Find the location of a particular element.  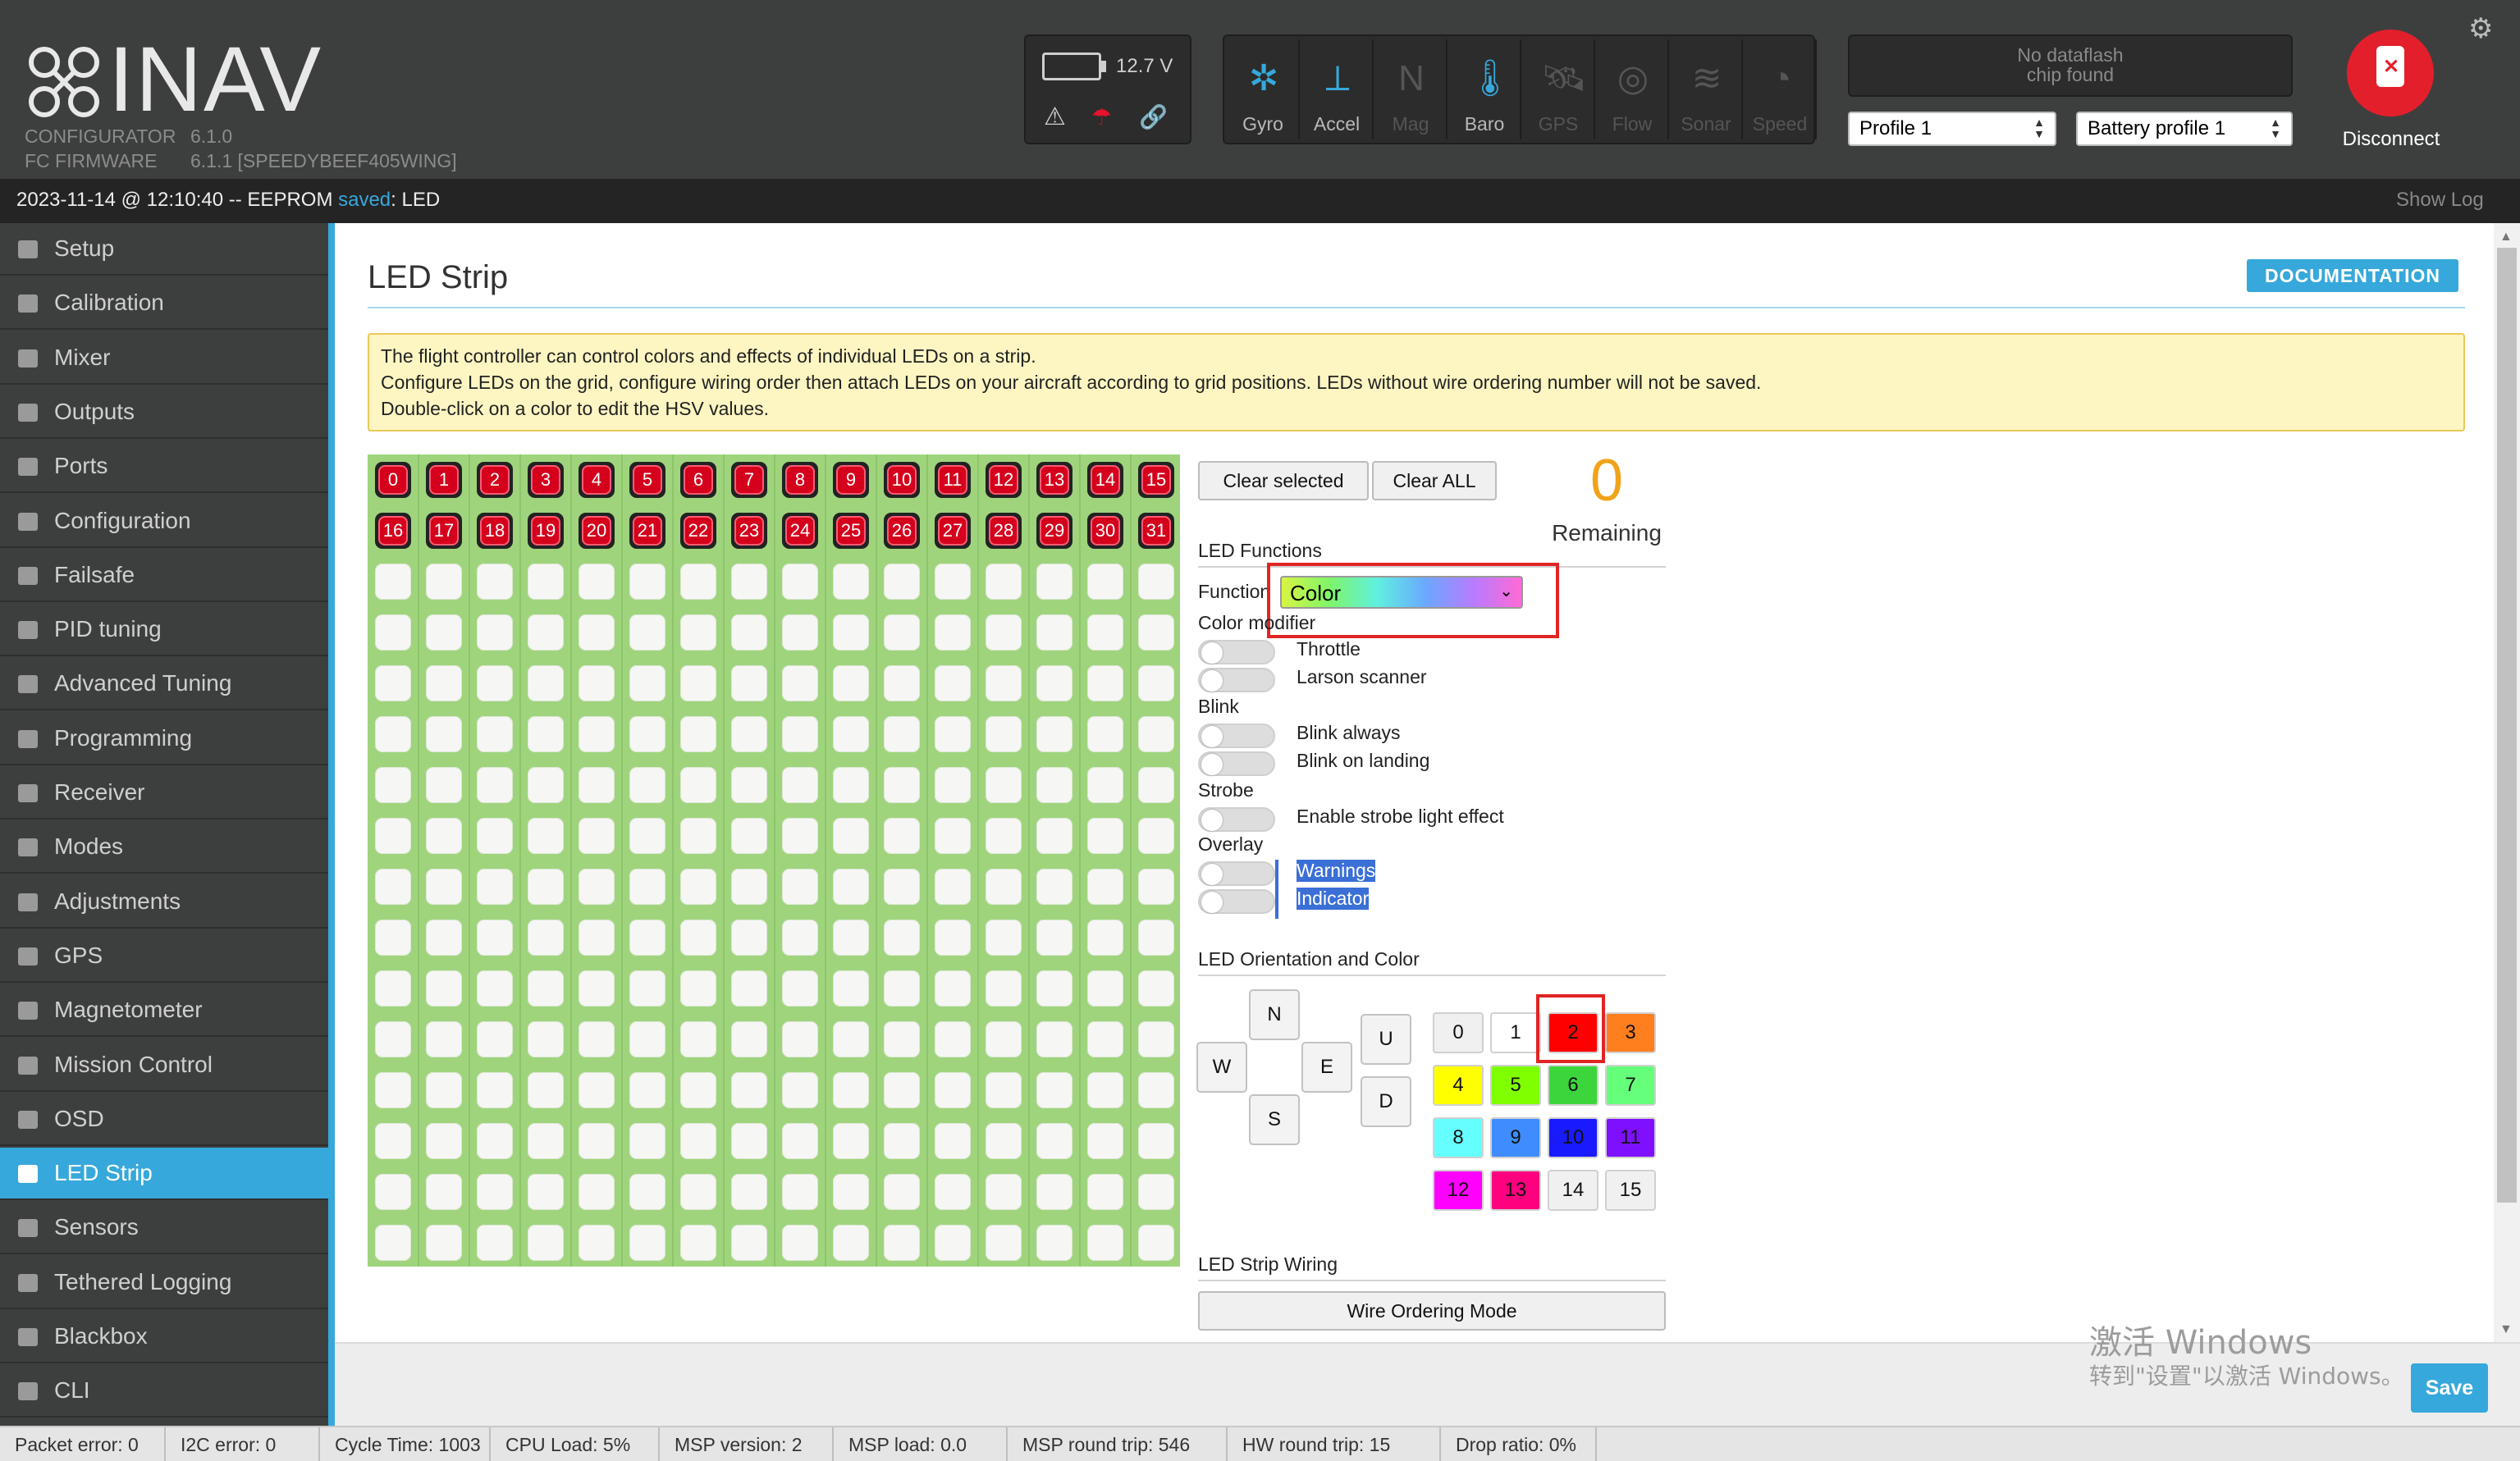

sidebar-item-cli: CLI is located at coordinates (164, 1391).